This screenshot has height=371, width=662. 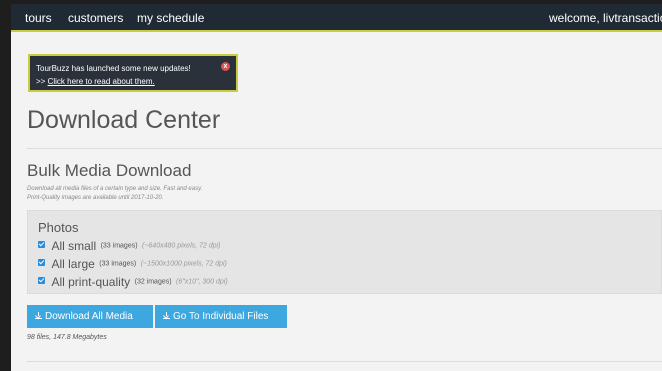 What do you see at coordinates (225, 66) in the screenshot?
I see `close-icon: x` at bounding box center [225, 66].